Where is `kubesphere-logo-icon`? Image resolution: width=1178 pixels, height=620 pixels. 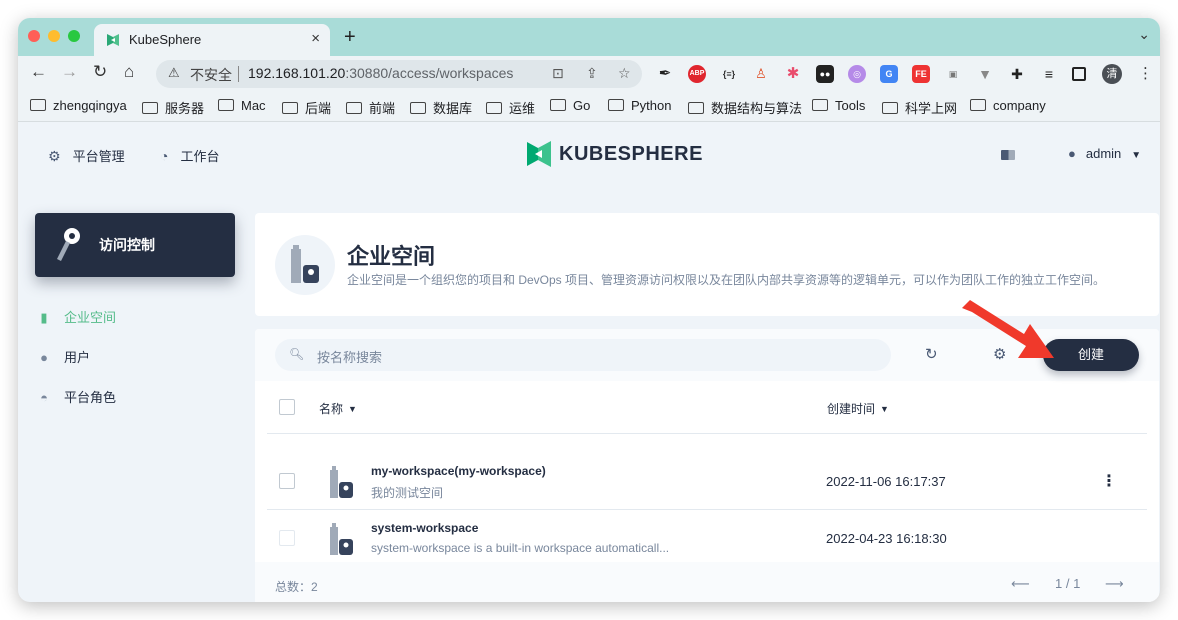 kubesphere-logo-icon is located at coordinates (539, 154).